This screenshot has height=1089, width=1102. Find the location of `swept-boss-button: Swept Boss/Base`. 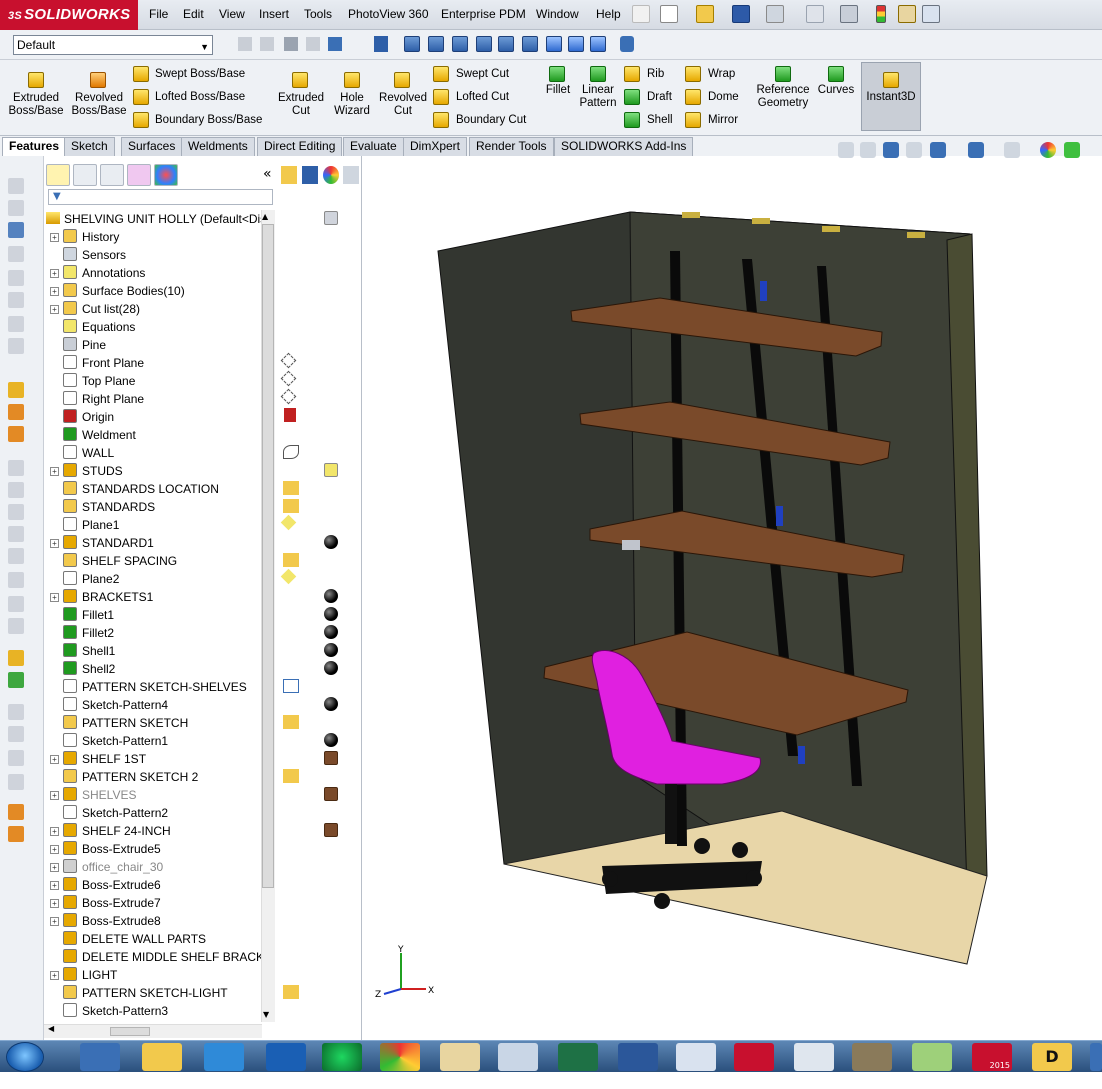

swept-boss-button: Swept Boss/Base is located at coordinates (200, 74).